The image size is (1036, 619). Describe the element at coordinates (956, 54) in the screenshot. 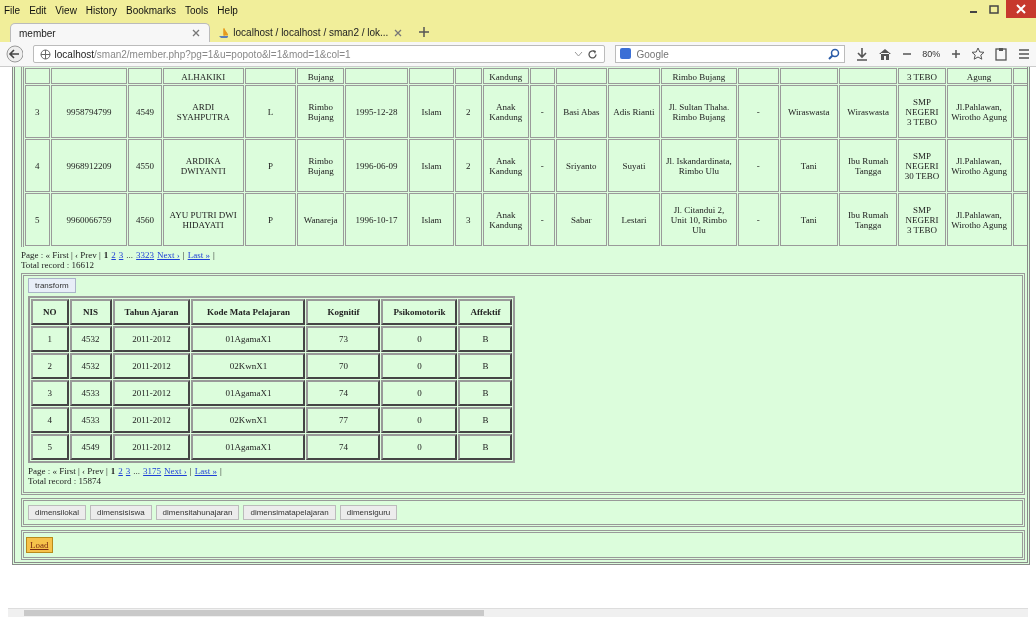

I see `zoom-in-icon` at that location.